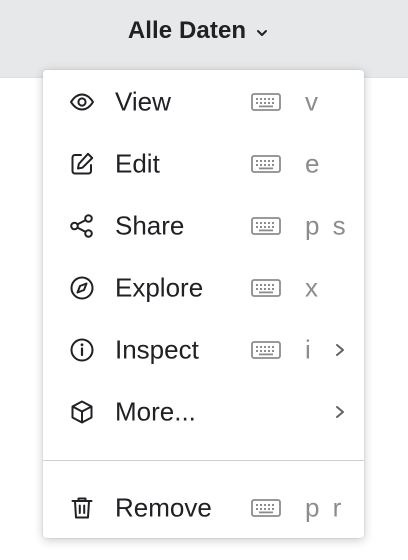  What do you see at coordinates (82, 508) in the screenshot?
I see `trash-icon` at bounding box center [82, 508].